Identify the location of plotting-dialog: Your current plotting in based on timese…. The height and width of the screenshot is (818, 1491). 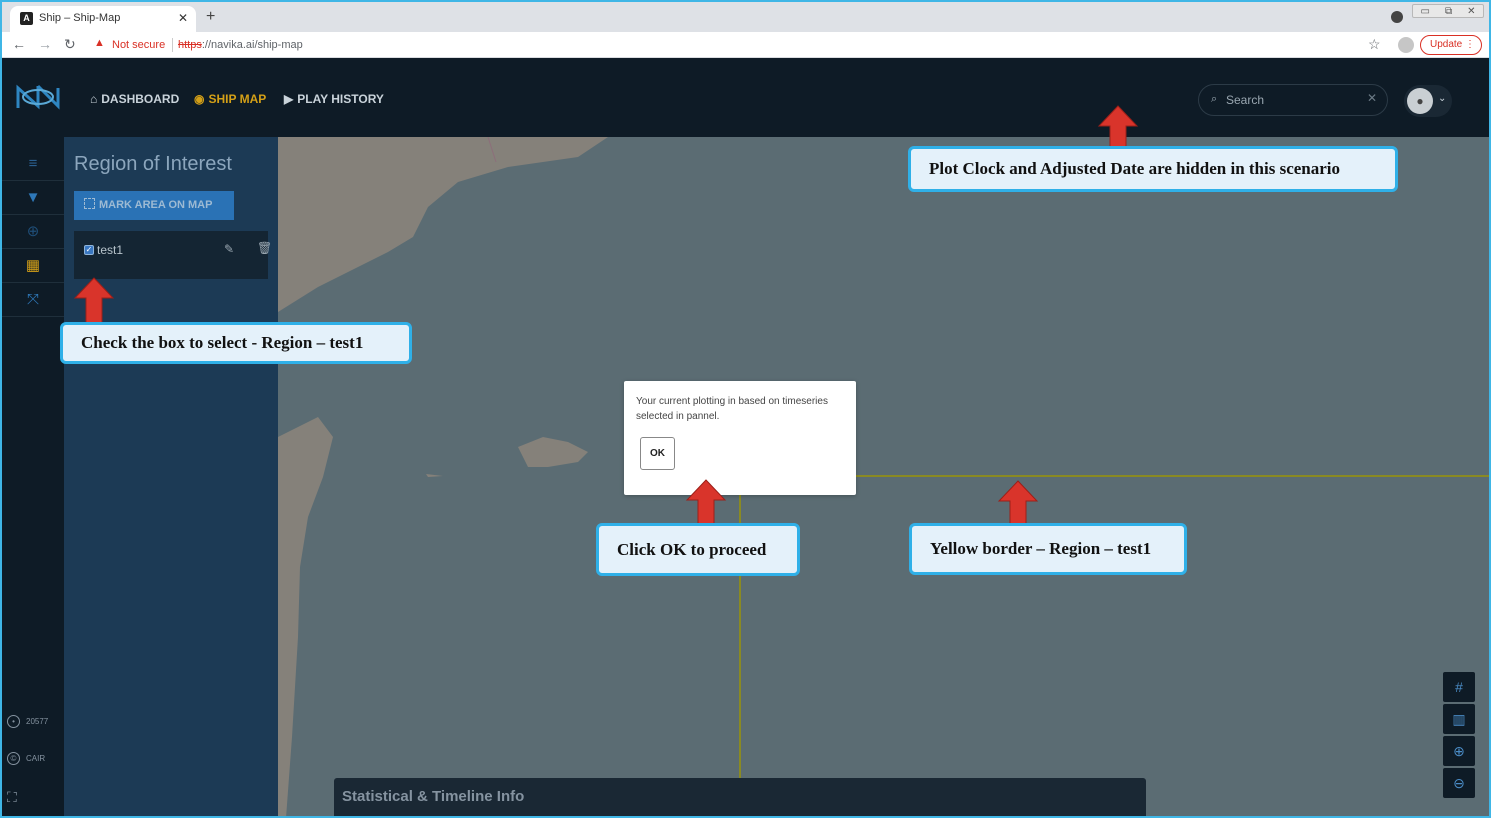
(740, 438).